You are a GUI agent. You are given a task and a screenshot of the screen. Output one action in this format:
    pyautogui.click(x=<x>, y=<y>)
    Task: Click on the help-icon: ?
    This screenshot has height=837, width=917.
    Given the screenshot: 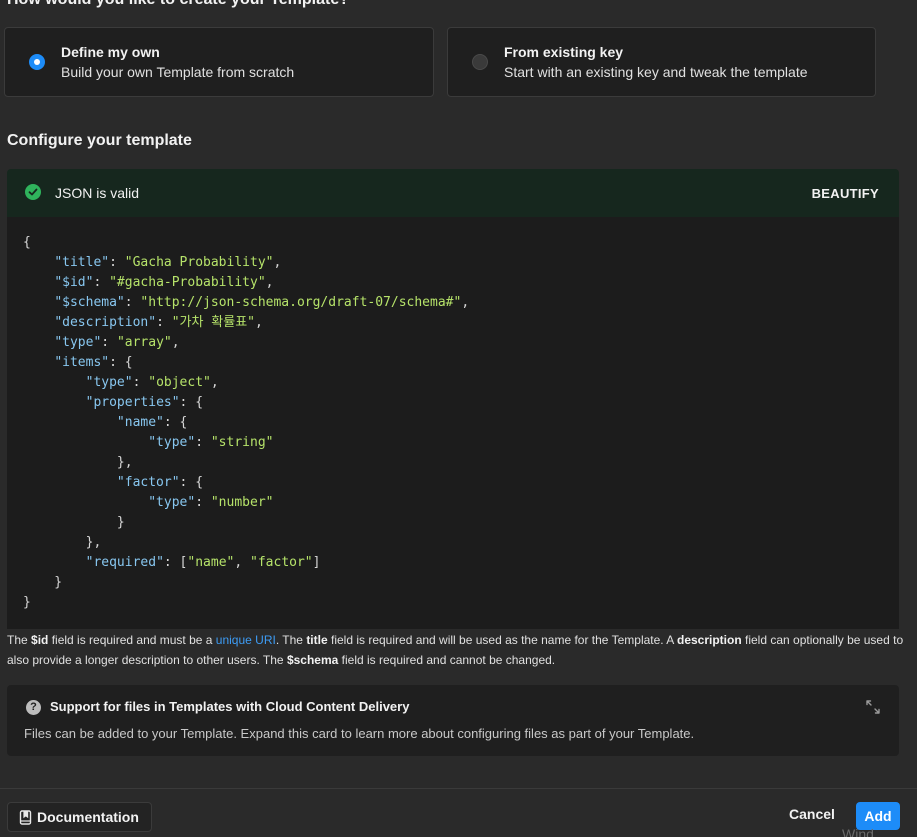 What is the action you would take?
    pyautogui.click(x=33, y=707)
    